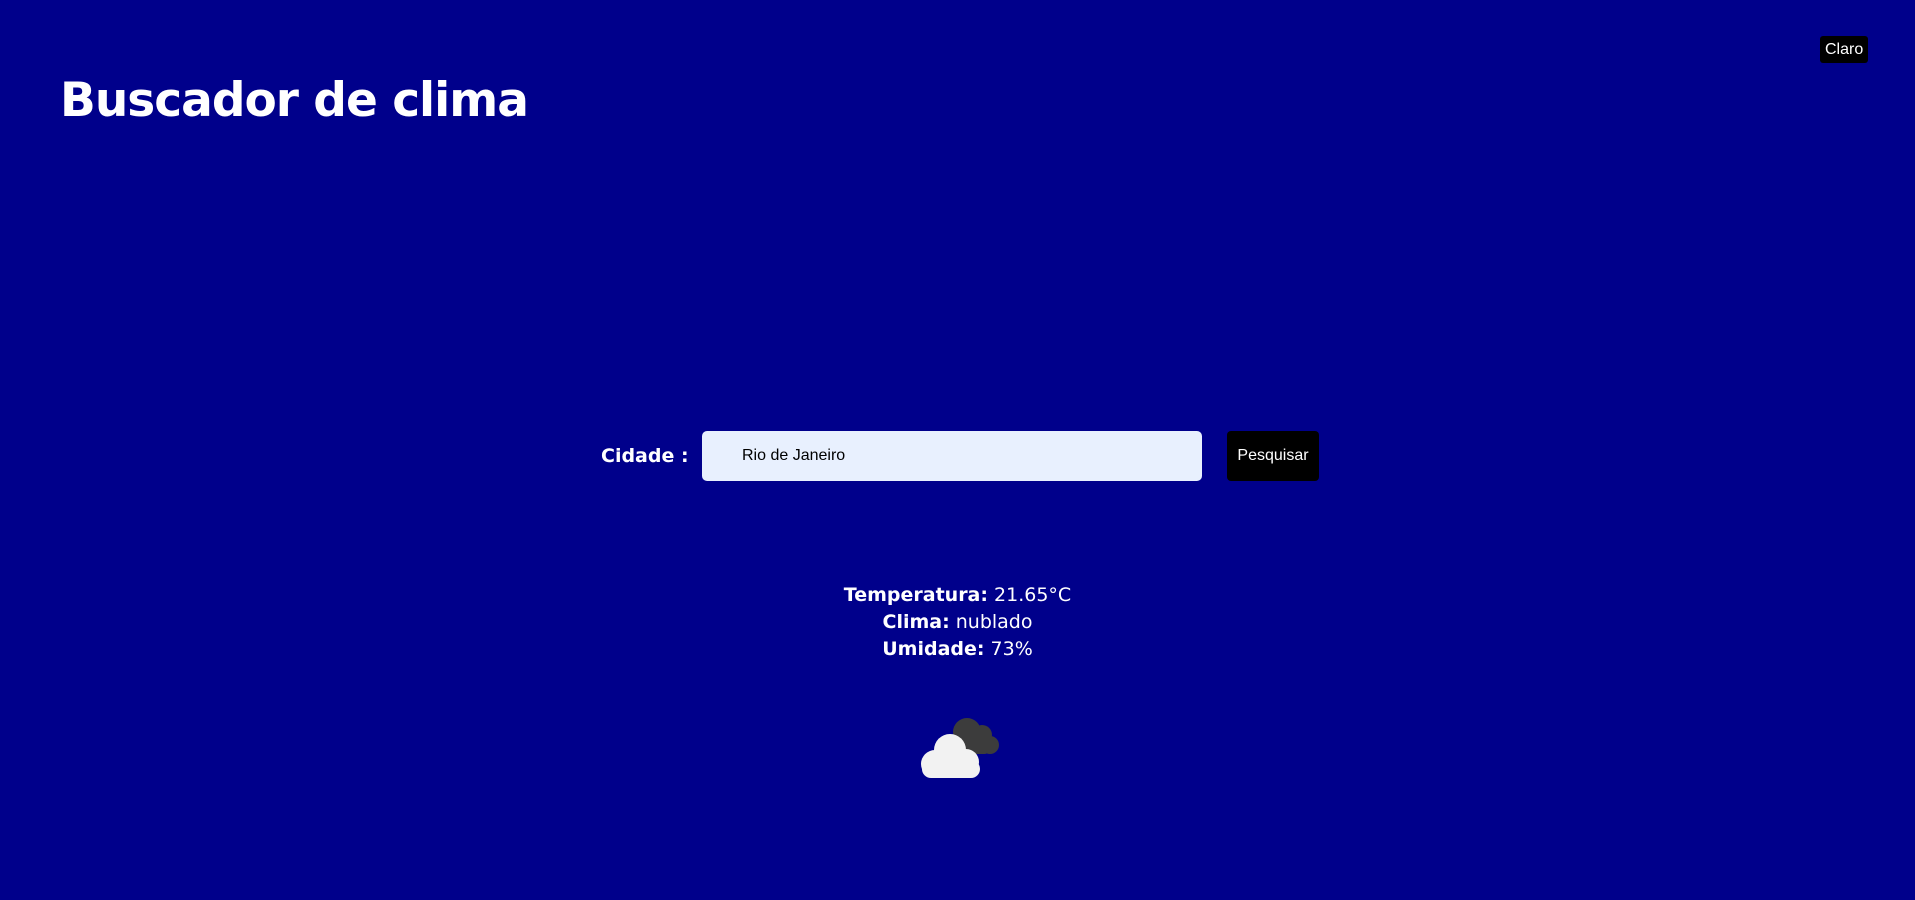  Describe the element at coordinates (958, 746) in the screenshot. I see `cloud-icon` at that location.